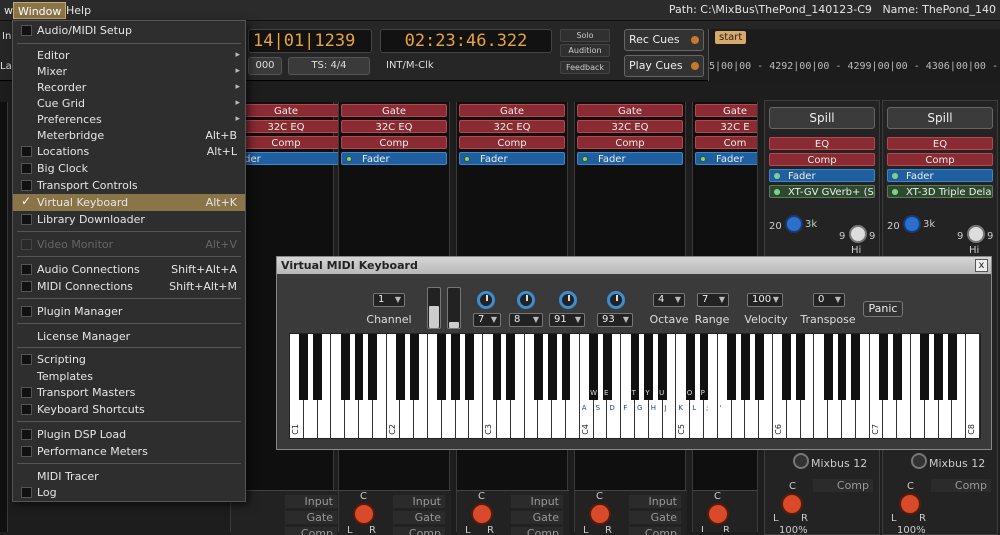 The image size is (1000, 535). What do you see at coordinates (981, 265) in the screenshot?
I see `close-icon: x` at bounding box center [981, 265].